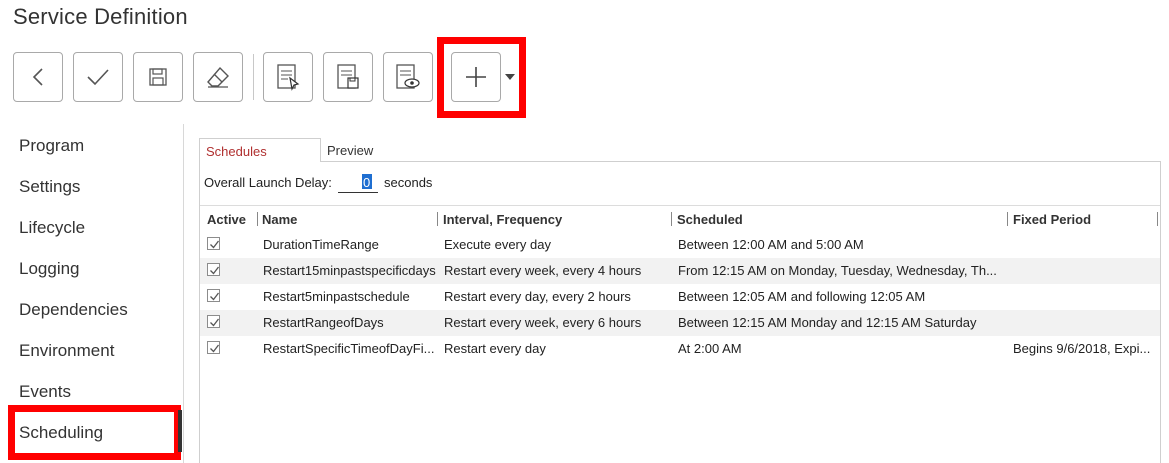 This screenshot has height=463, width=1169. What do you see at coordinates (73, 310) in the screenshot?
I see `sidebar-item-dependencies: Dependencies` at bounding box center [73, 310].